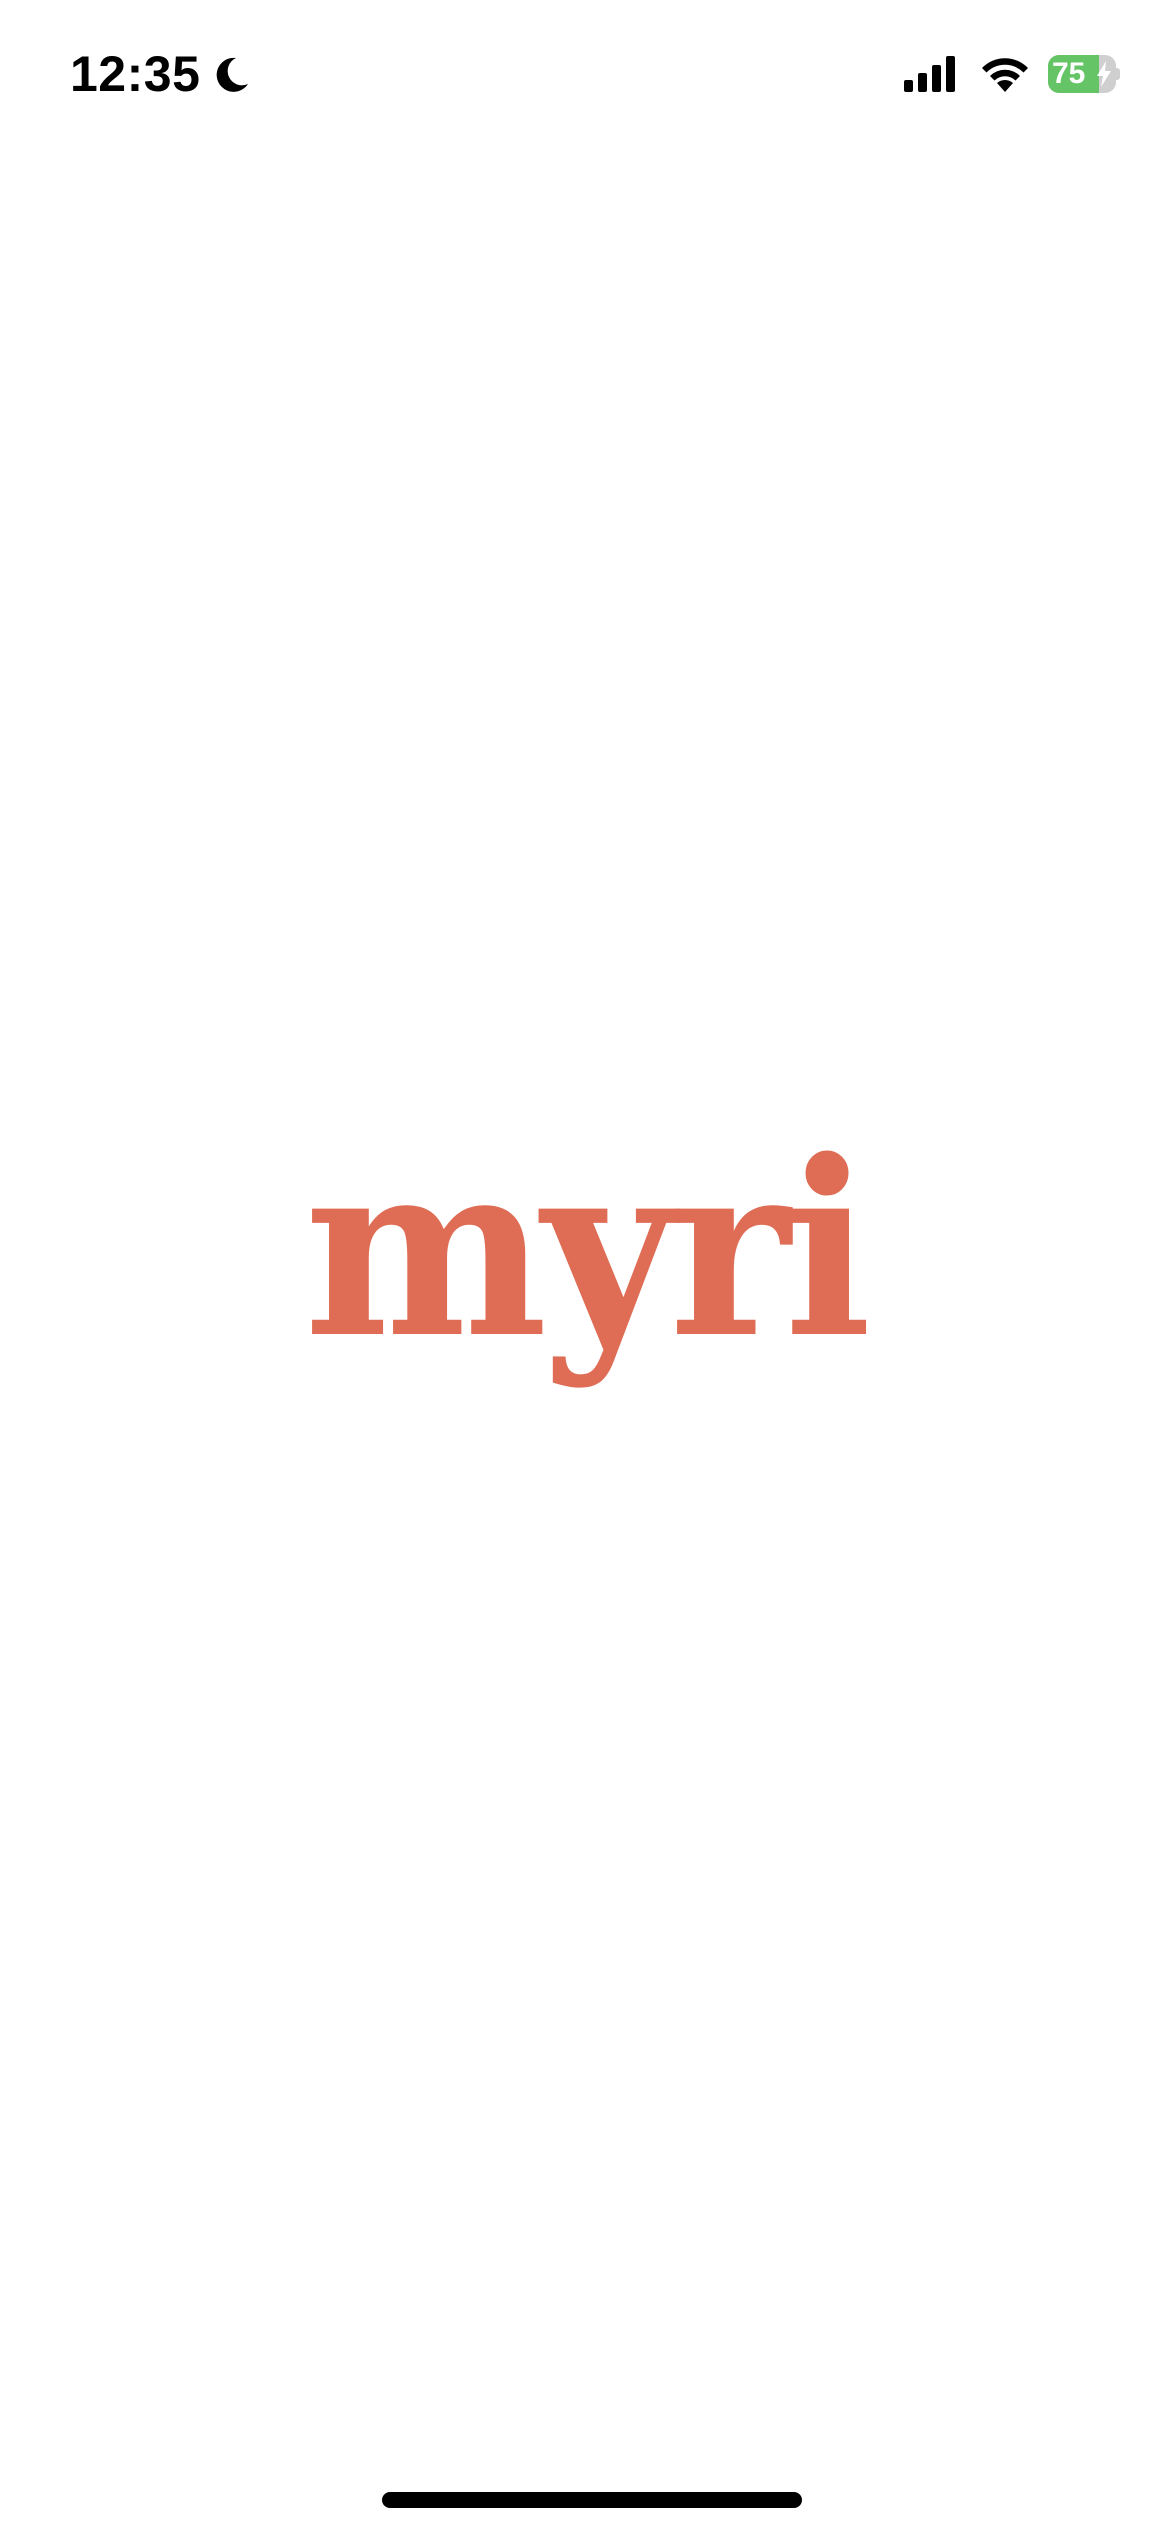 The height and width of the screenshot is (2532, 1170). I want to click on status-bar: 12:35 75, so click(585, 75).